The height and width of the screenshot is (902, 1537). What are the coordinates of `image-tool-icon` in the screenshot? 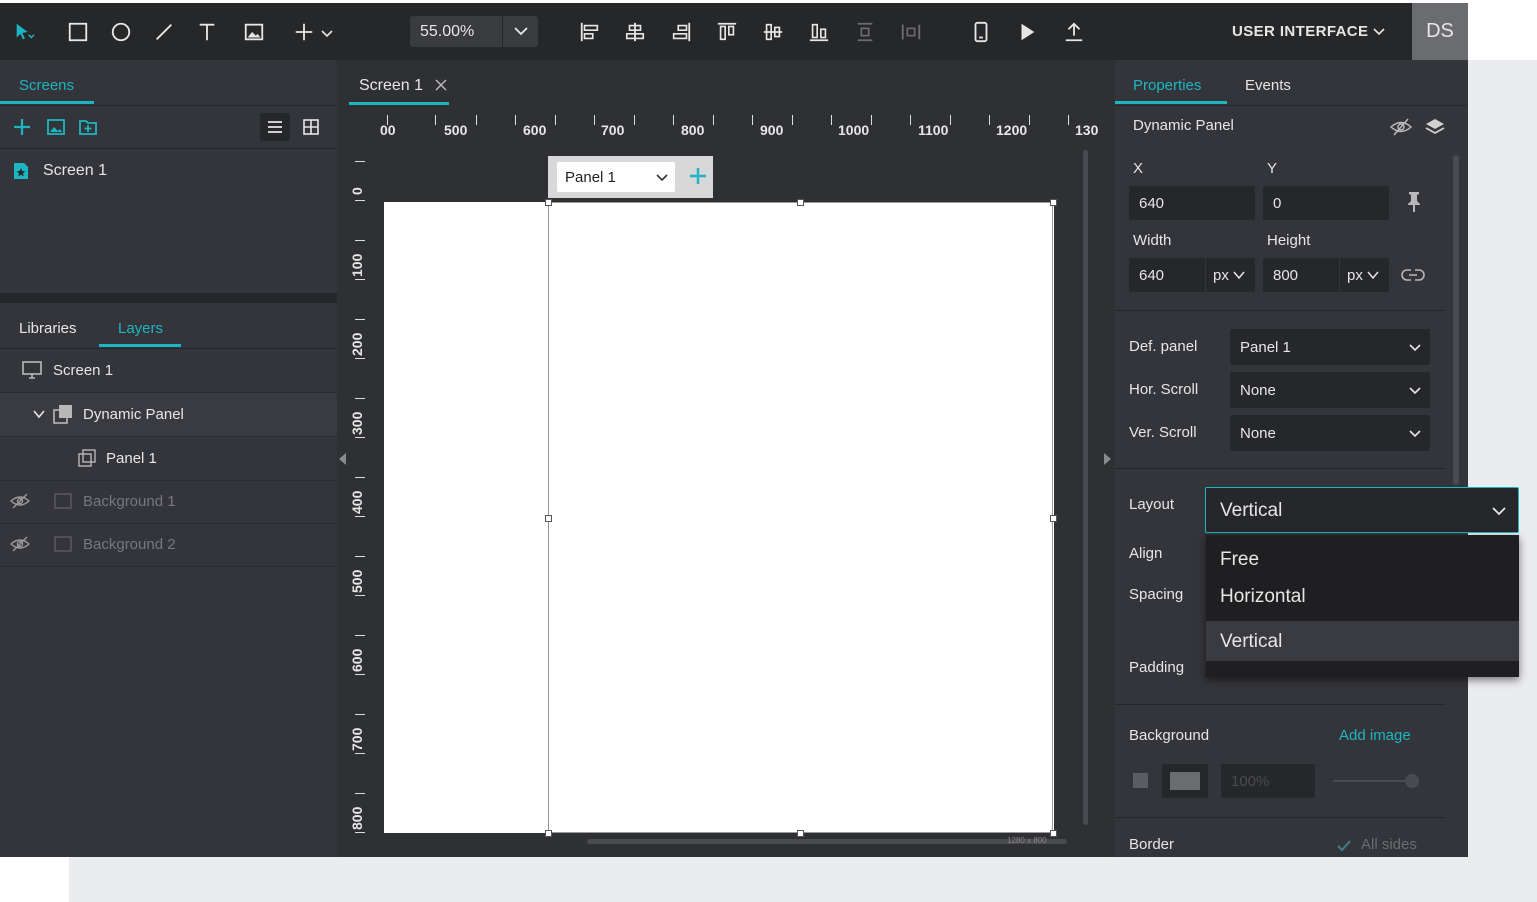 It's located at (254, 32).